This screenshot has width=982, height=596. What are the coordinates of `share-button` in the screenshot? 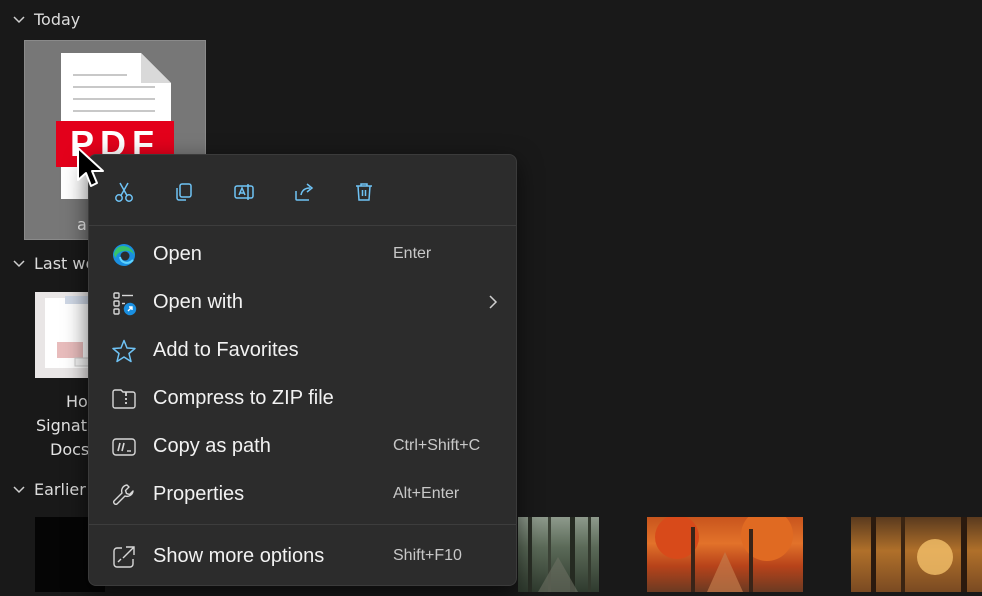 It's located at (304, 192).